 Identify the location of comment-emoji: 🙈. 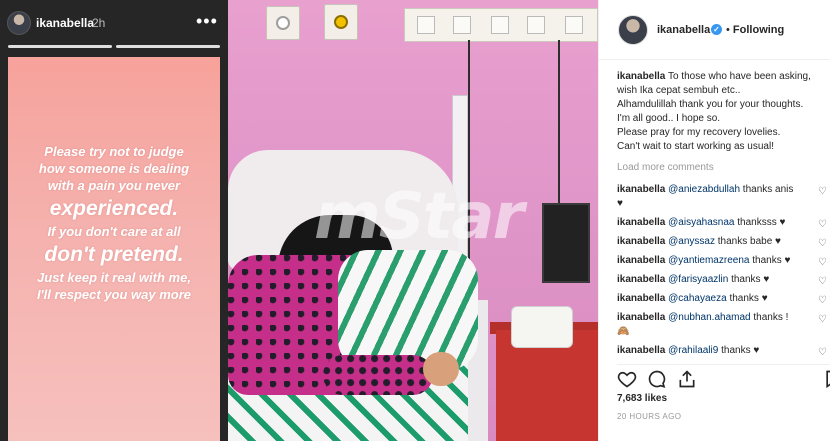
(623, 331).